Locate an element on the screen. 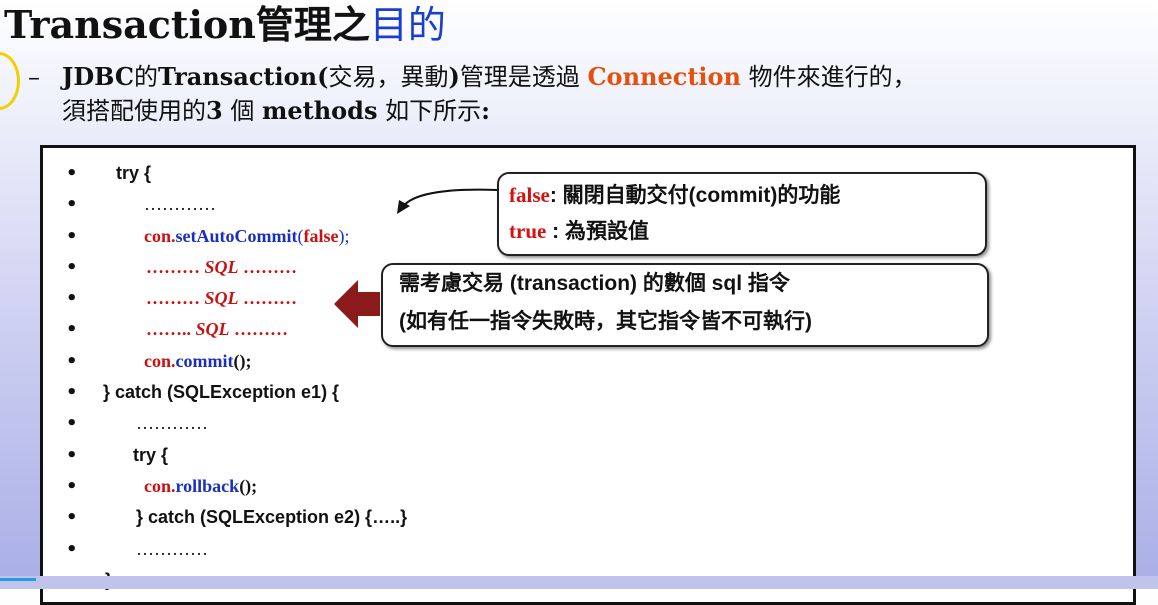 This screenshot has height=605, width=1158. intro-text-1b: 的 is located at coordinates (146, 77).